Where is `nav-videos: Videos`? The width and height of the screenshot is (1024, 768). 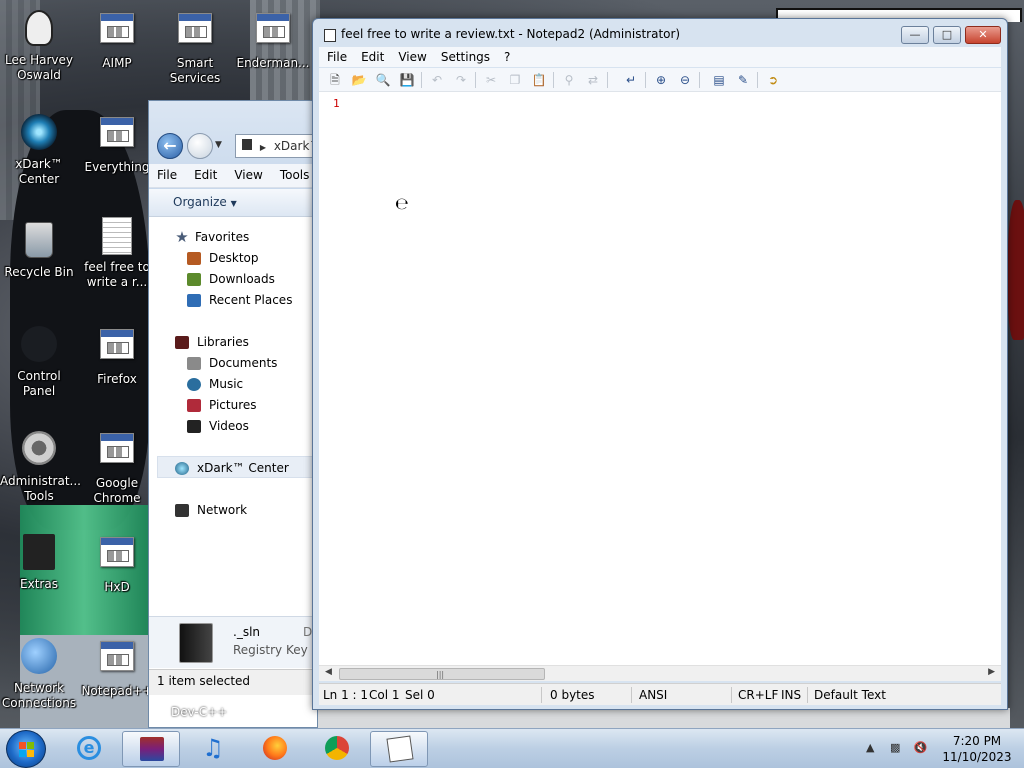
nav-videos: Videos is located at coordinates (218, 426).